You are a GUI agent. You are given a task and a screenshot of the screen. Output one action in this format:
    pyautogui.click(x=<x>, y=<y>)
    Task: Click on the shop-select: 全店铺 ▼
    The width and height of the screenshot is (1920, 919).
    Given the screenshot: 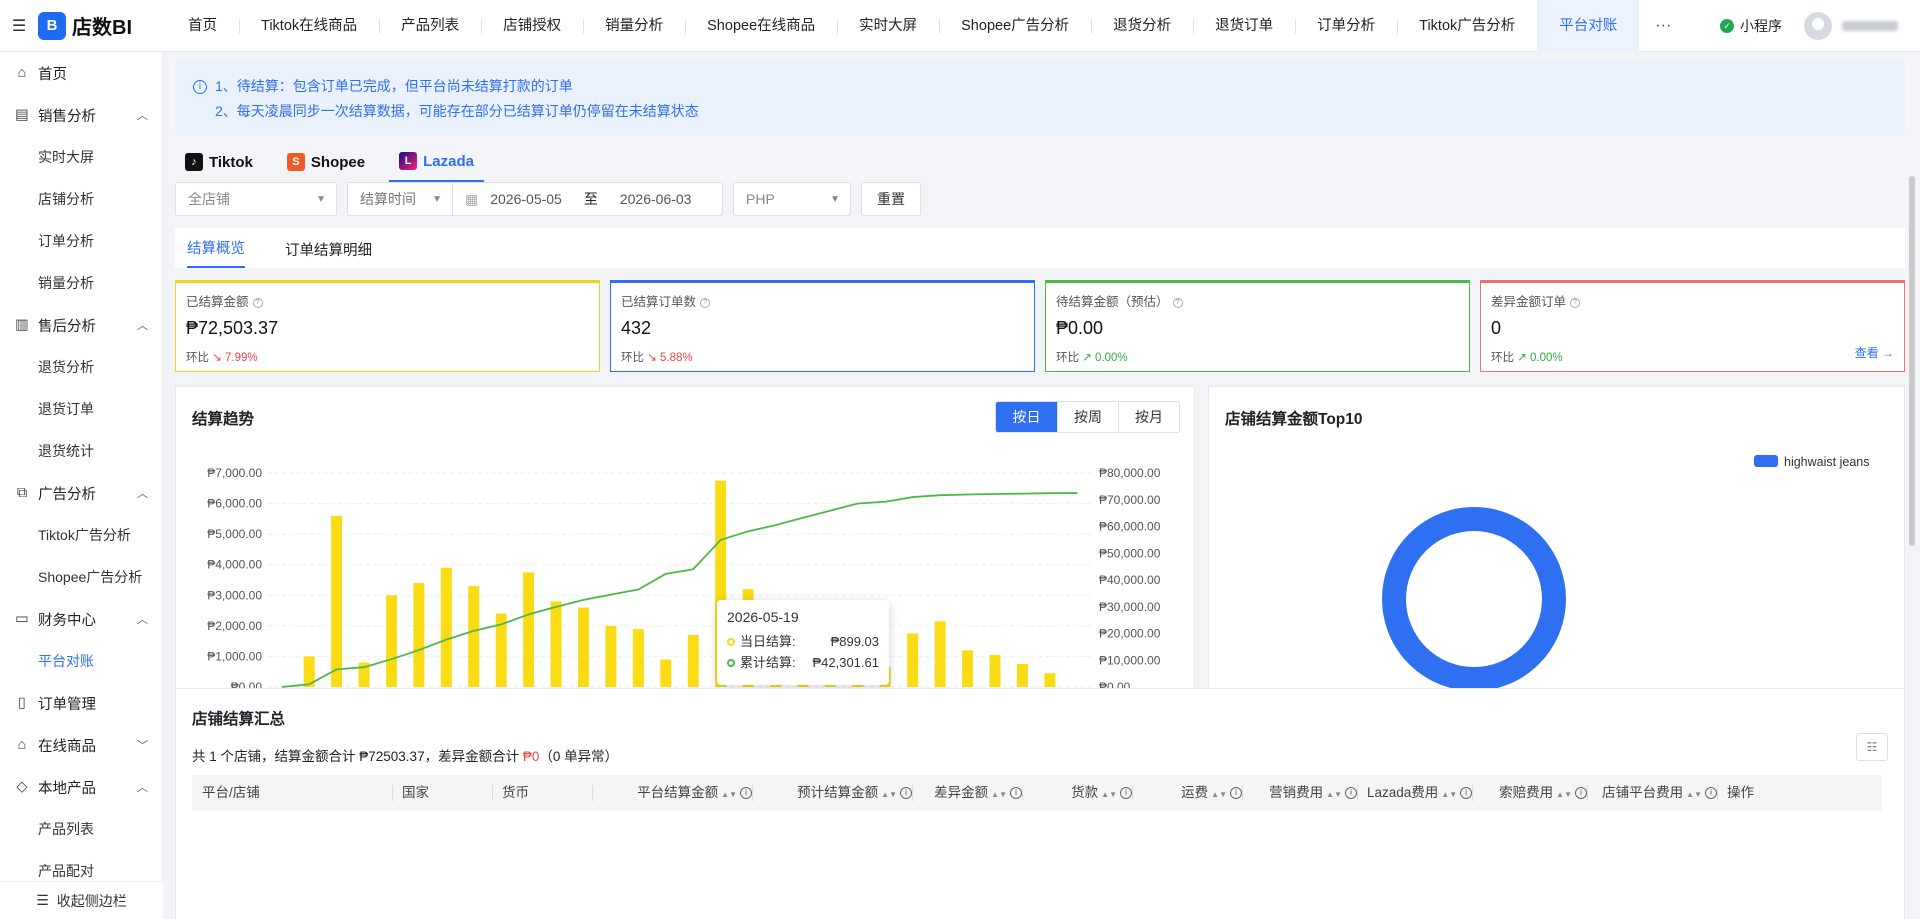 What is the action you would take?
    pyautogui.click(x=256, y=199)
    